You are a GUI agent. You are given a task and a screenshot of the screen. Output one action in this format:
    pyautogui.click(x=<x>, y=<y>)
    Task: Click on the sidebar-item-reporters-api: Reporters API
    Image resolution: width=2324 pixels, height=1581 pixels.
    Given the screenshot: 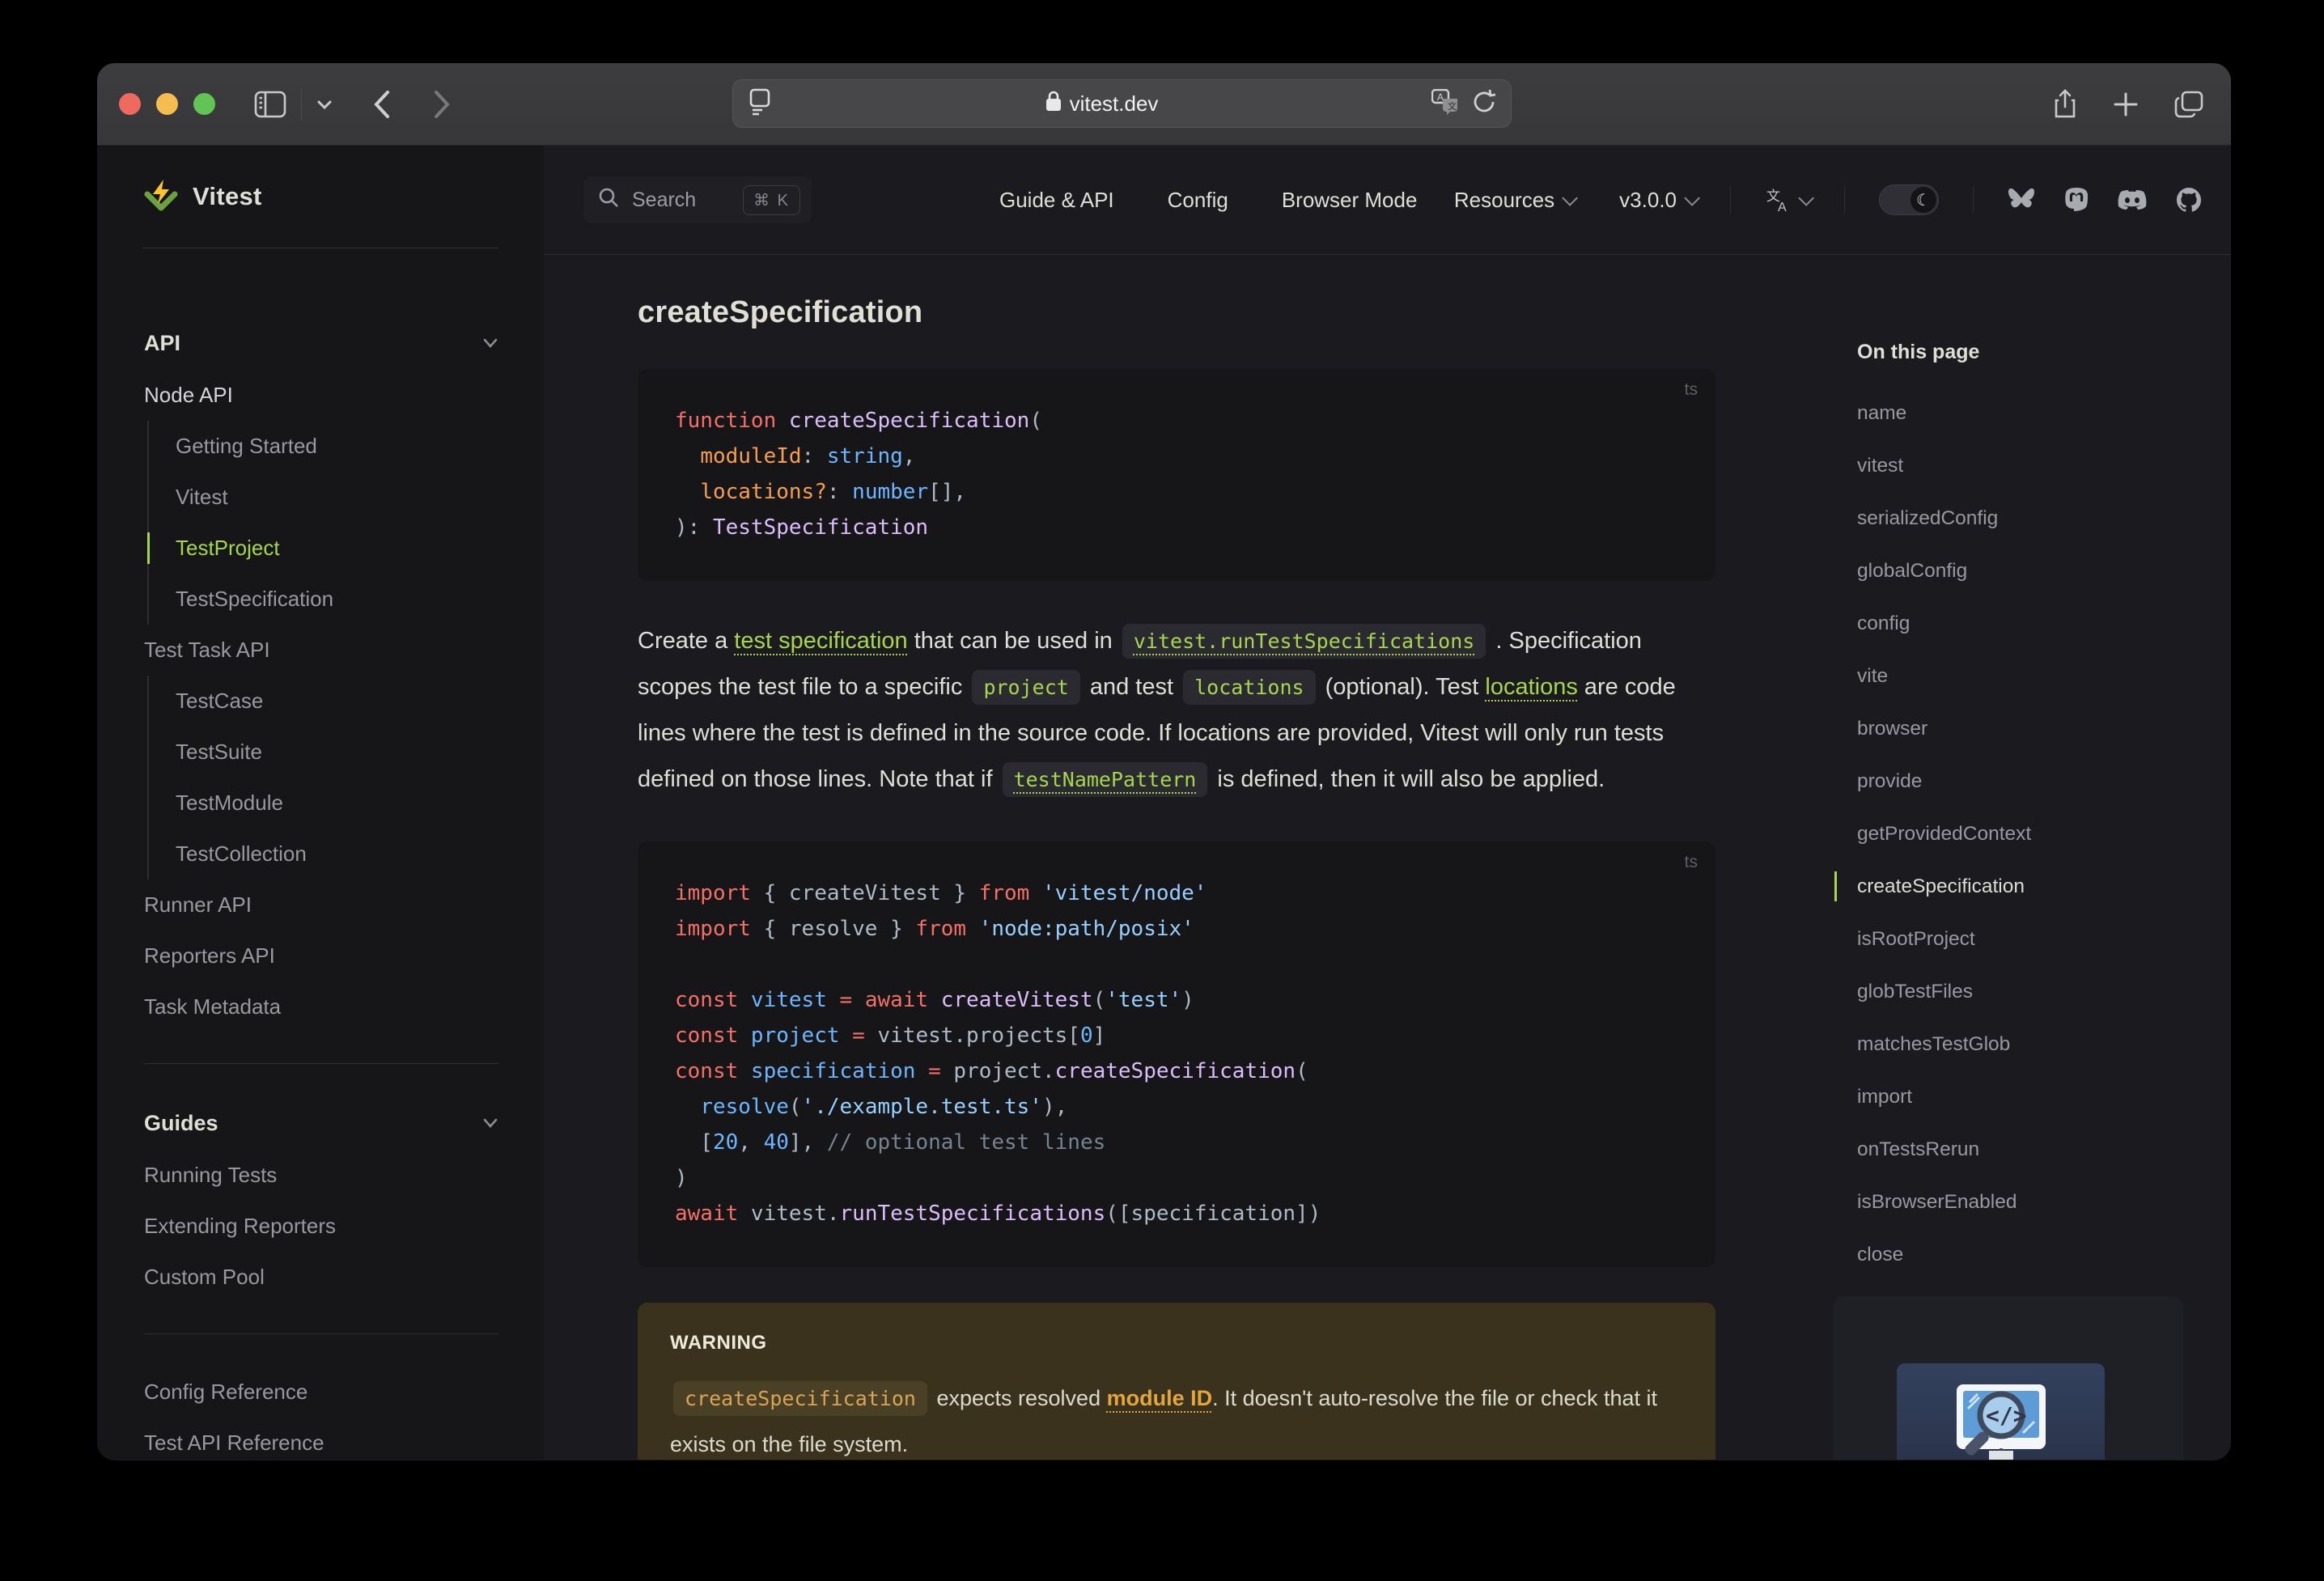 What is the action you would take?
    pyautogui.click(x=321, y=955)
    